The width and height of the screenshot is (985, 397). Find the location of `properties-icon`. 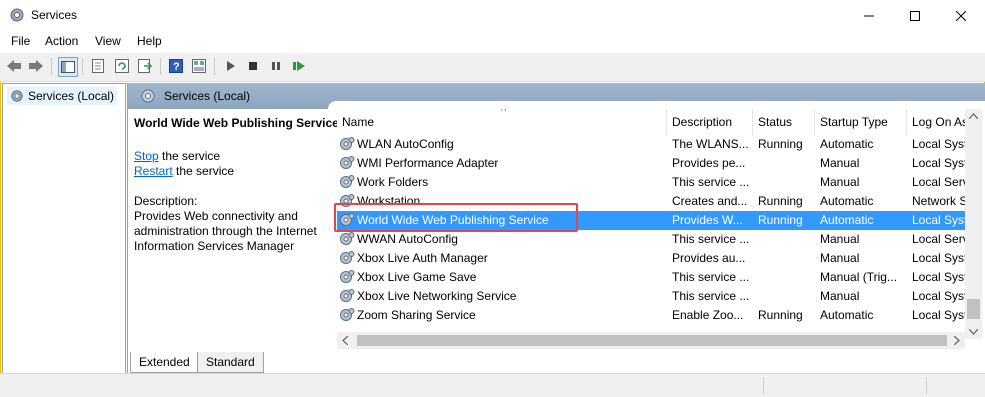

properties-icon is located at coordinates (98, 66).